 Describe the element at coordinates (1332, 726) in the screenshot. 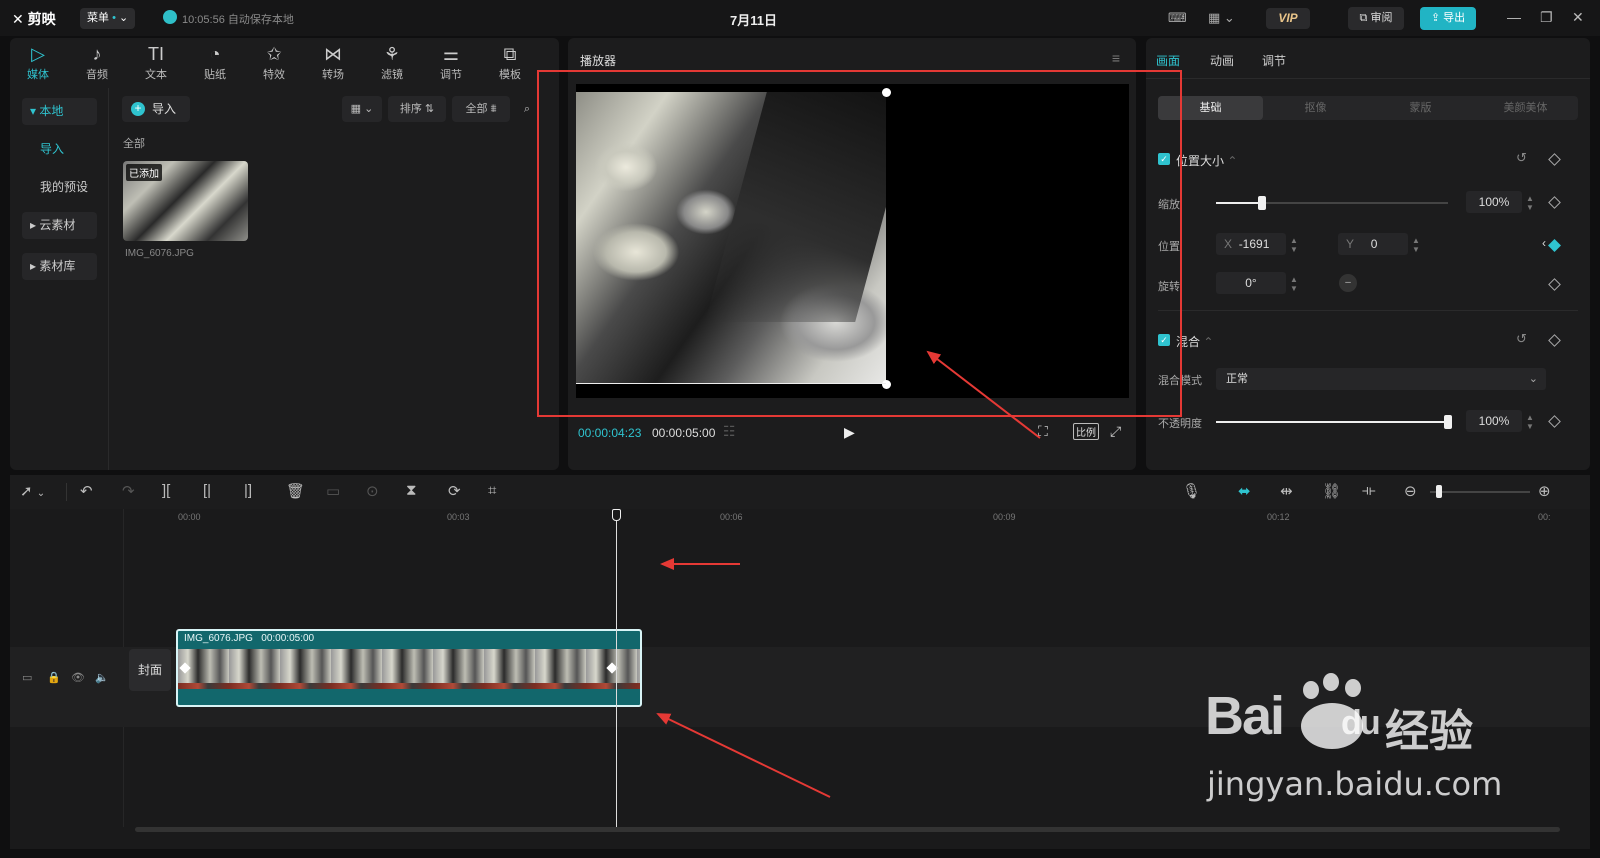

I see `paw-icon` at that location.